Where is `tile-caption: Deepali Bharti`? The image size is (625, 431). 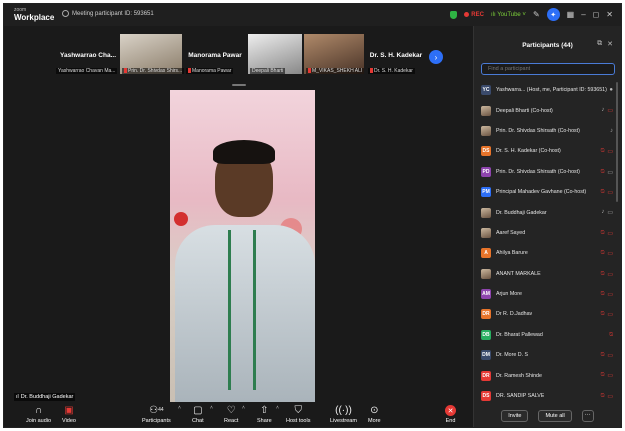 tile-caption: Deepali Bharti is located at coordinates (268, 71).